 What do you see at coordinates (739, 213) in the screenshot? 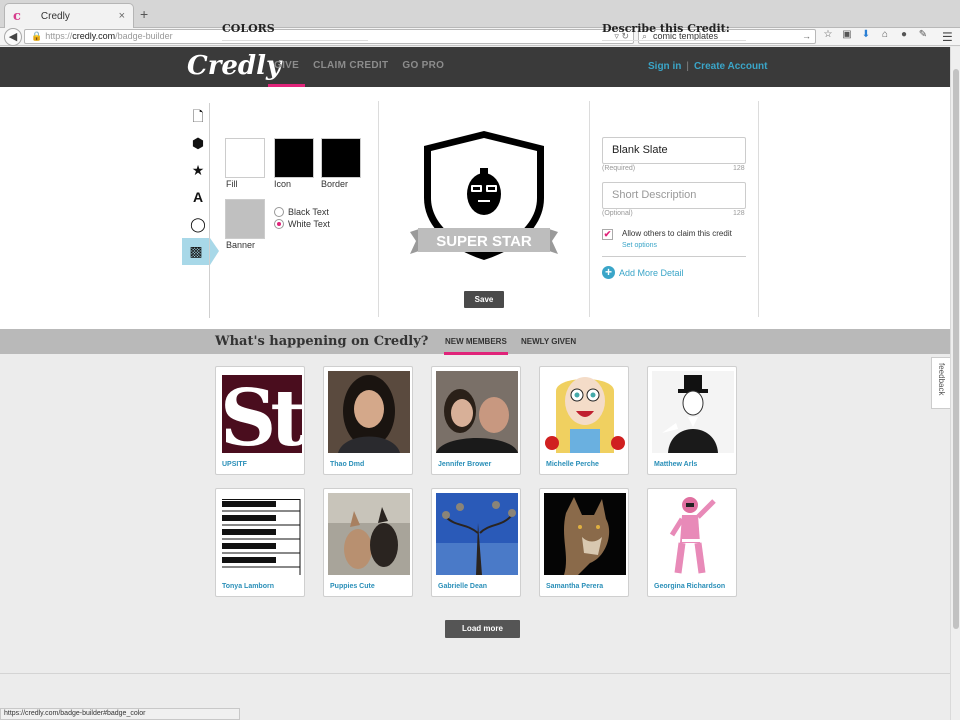
I see `description-char-count: 128` at bounding box center [739, 213].